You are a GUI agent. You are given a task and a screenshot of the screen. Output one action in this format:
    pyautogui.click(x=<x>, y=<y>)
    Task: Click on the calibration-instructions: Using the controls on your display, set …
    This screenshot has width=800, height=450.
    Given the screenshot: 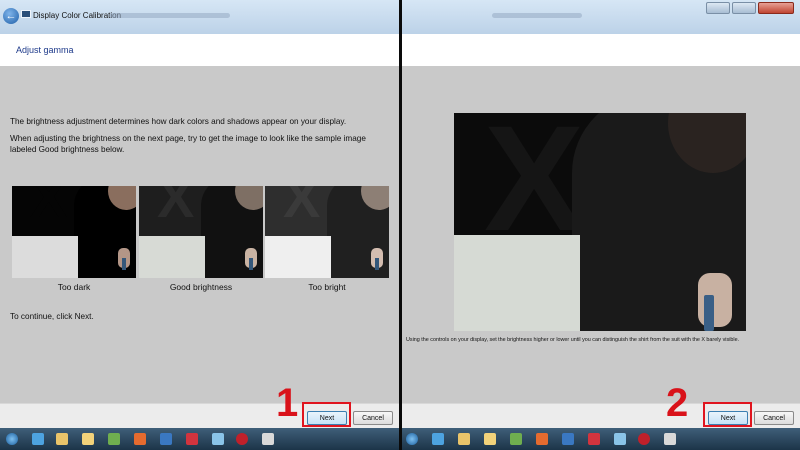 What is the action you would take?
    pyautogui.click(x=573, y=340)
    